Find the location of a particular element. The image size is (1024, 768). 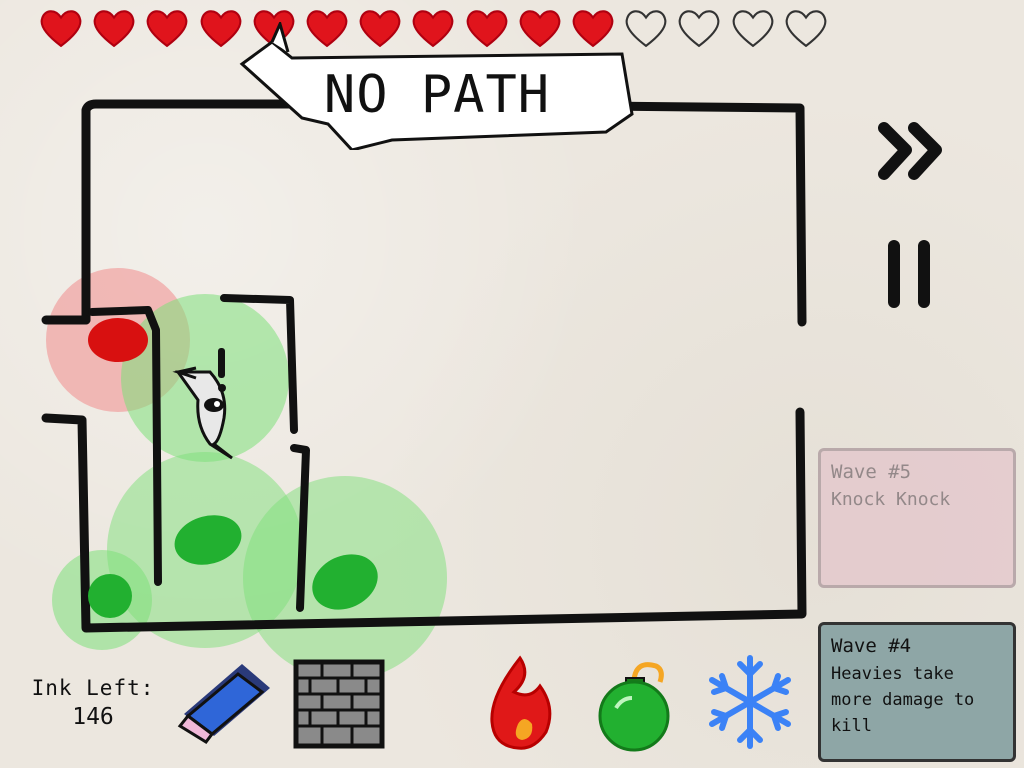

banner-text: NO PATH is located at coordinates (437, 95).